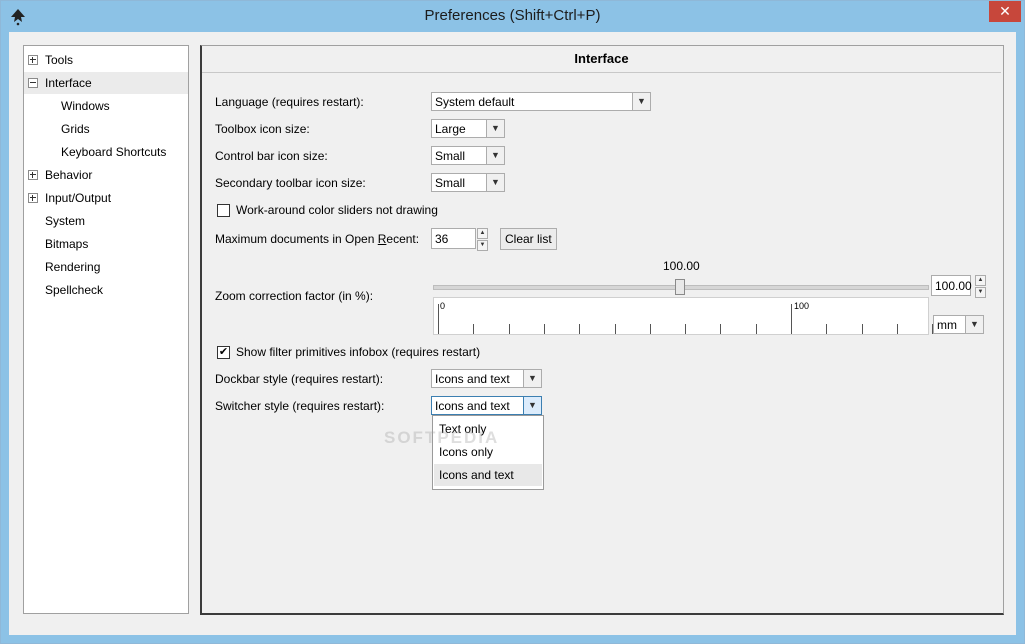  Describe the element at coordinates (271, 156) in the screenshot. I see `control-bar-icon-size-label: Control bar icon size:` at that location.